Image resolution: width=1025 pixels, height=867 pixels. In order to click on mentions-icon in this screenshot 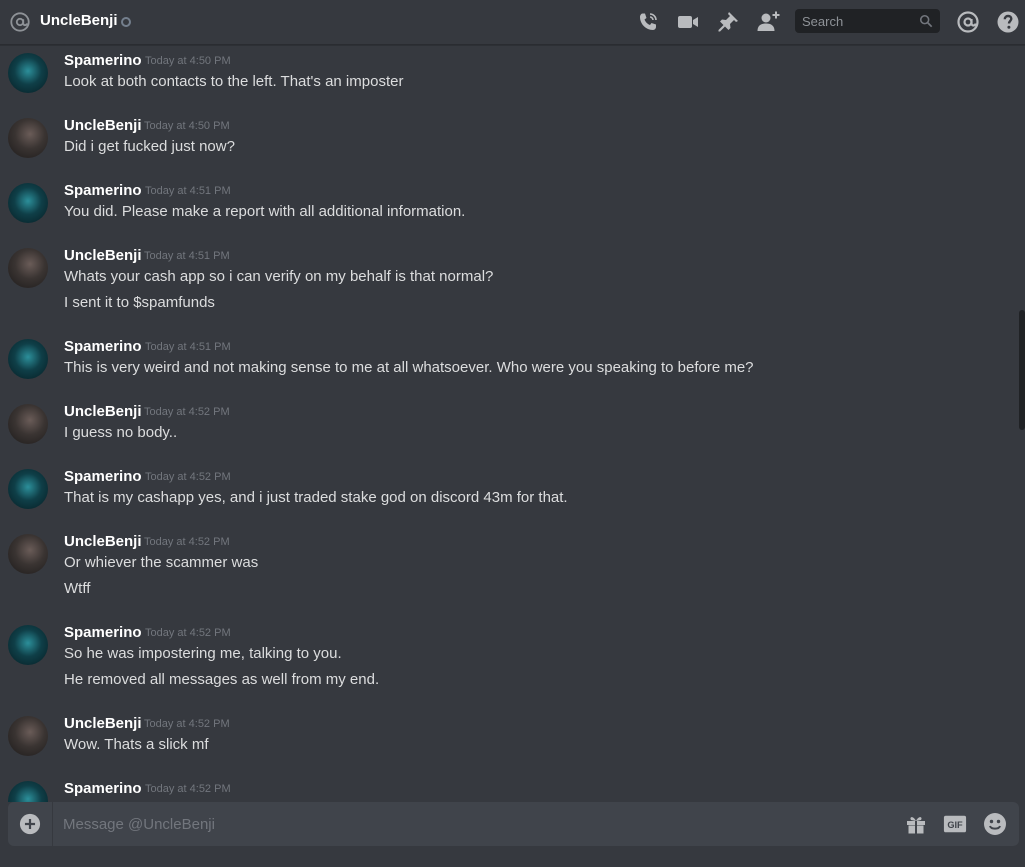, I will do `click(968, 22)`.